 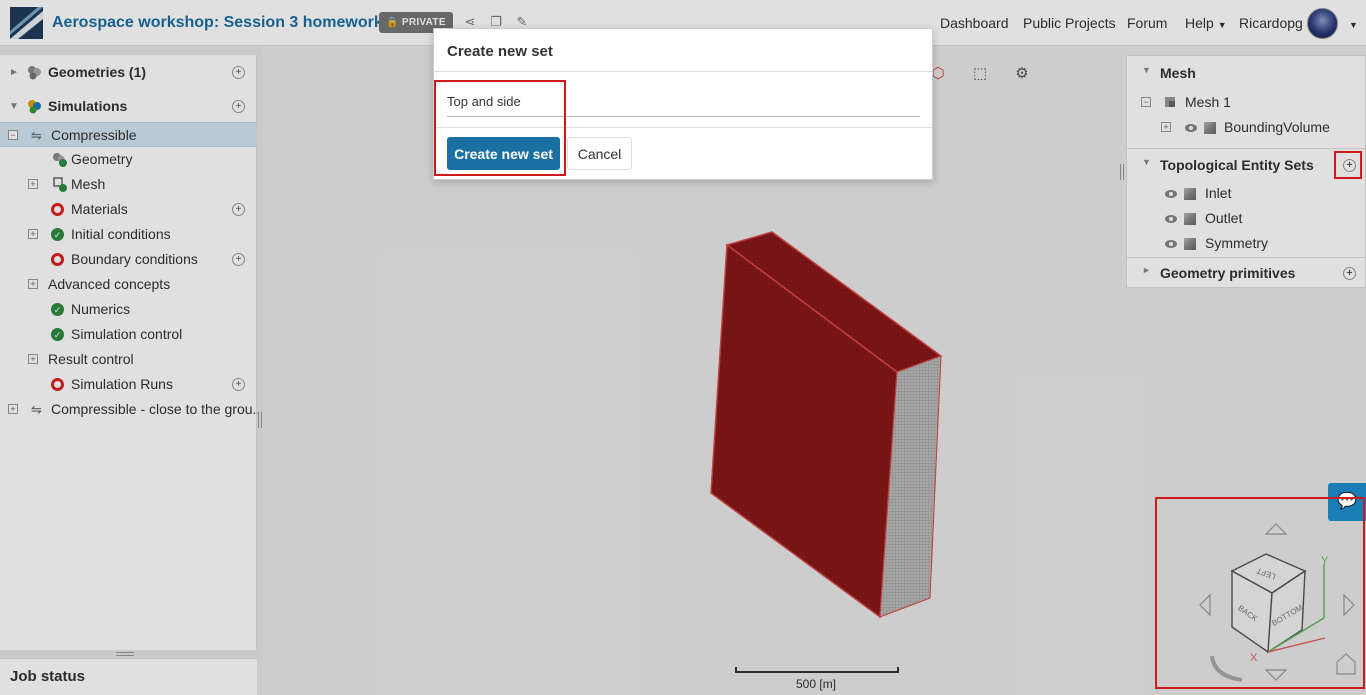 What do you see at coordinates (683, 71) in the screenshot?
I see `divider` at bounding box center [683, 71].